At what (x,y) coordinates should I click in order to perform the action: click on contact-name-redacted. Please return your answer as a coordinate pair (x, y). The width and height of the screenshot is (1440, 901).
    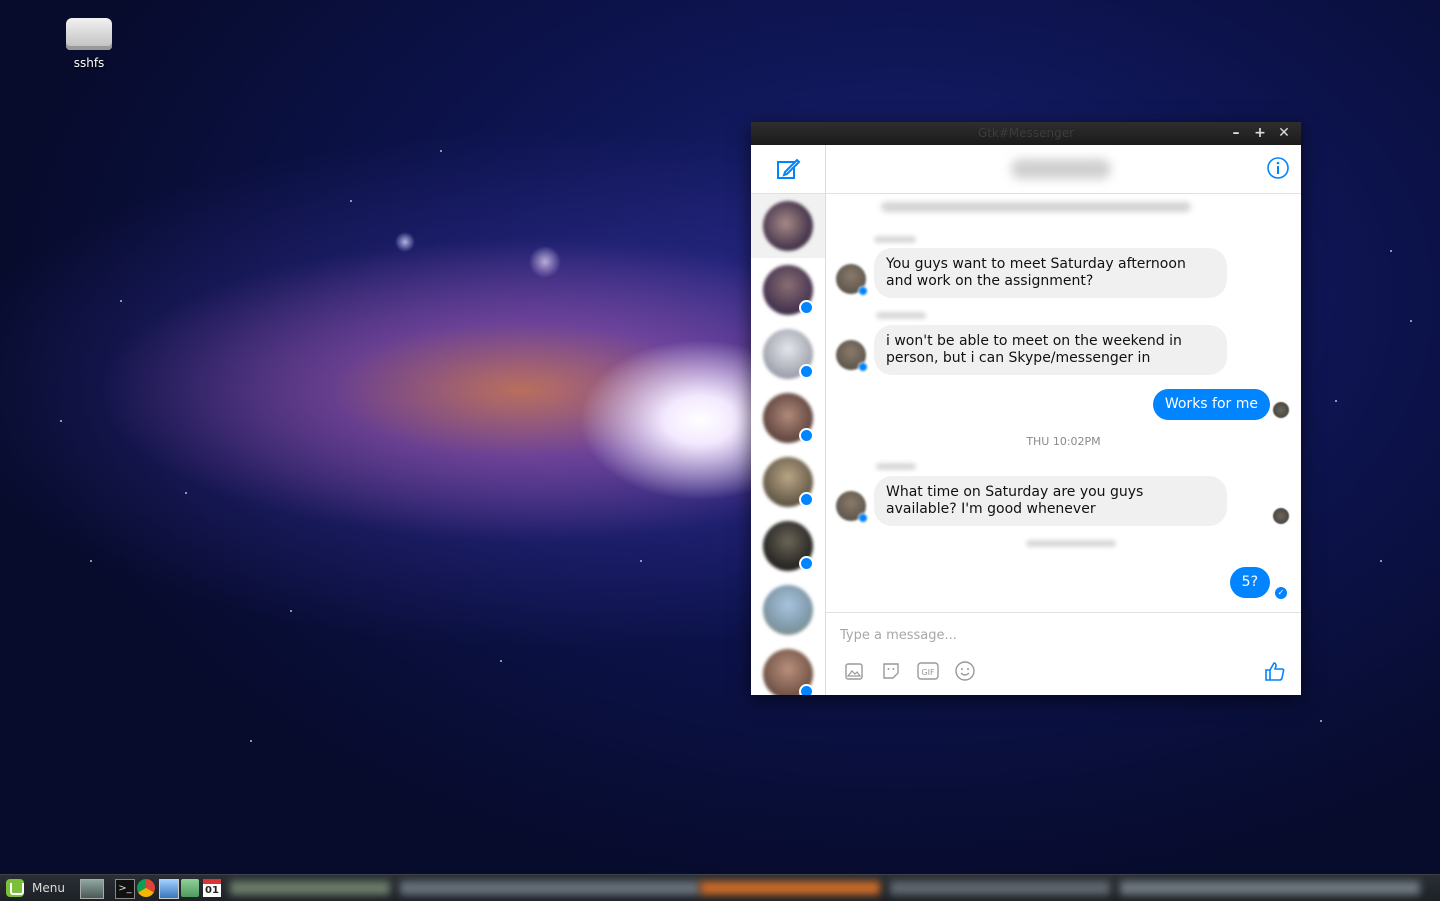
    Looking at the image, I should click on (1061, 169).